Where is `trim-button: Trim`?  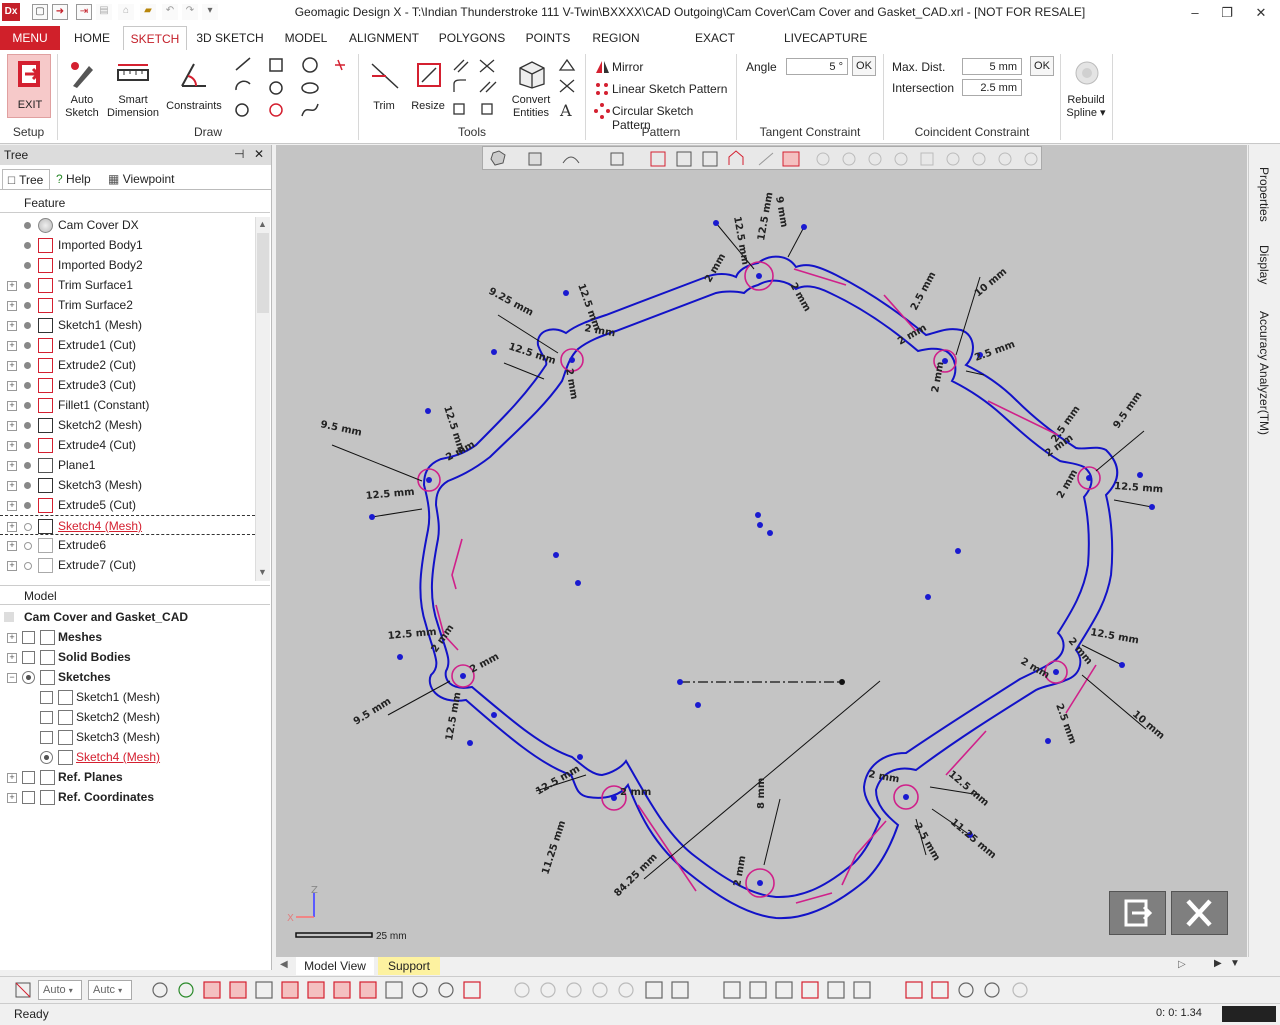 trim-button: Trim is located at coordinates (384, 88).